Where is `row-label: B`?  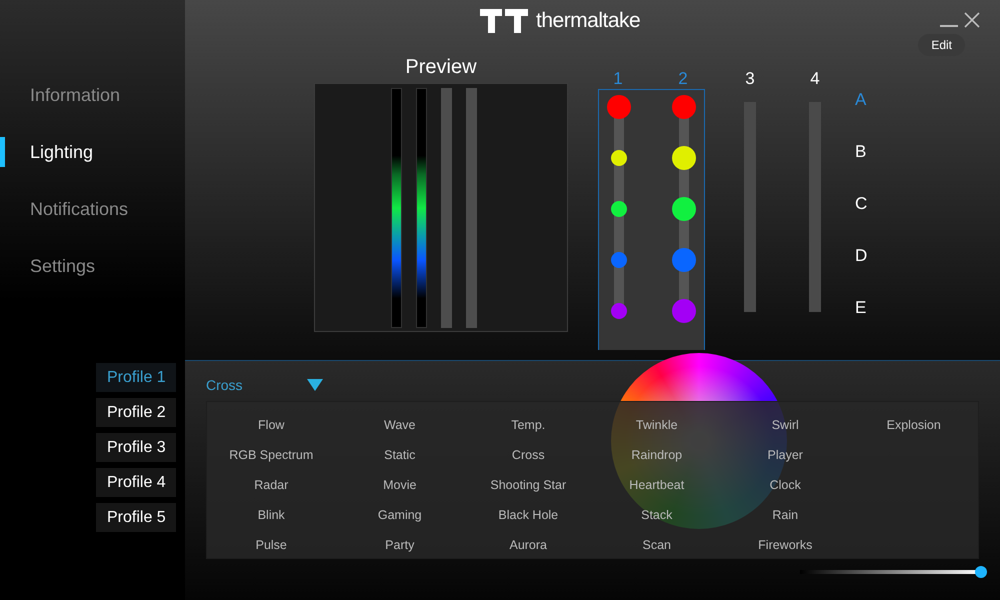
row-label: B is located at coordinates (861, 168).